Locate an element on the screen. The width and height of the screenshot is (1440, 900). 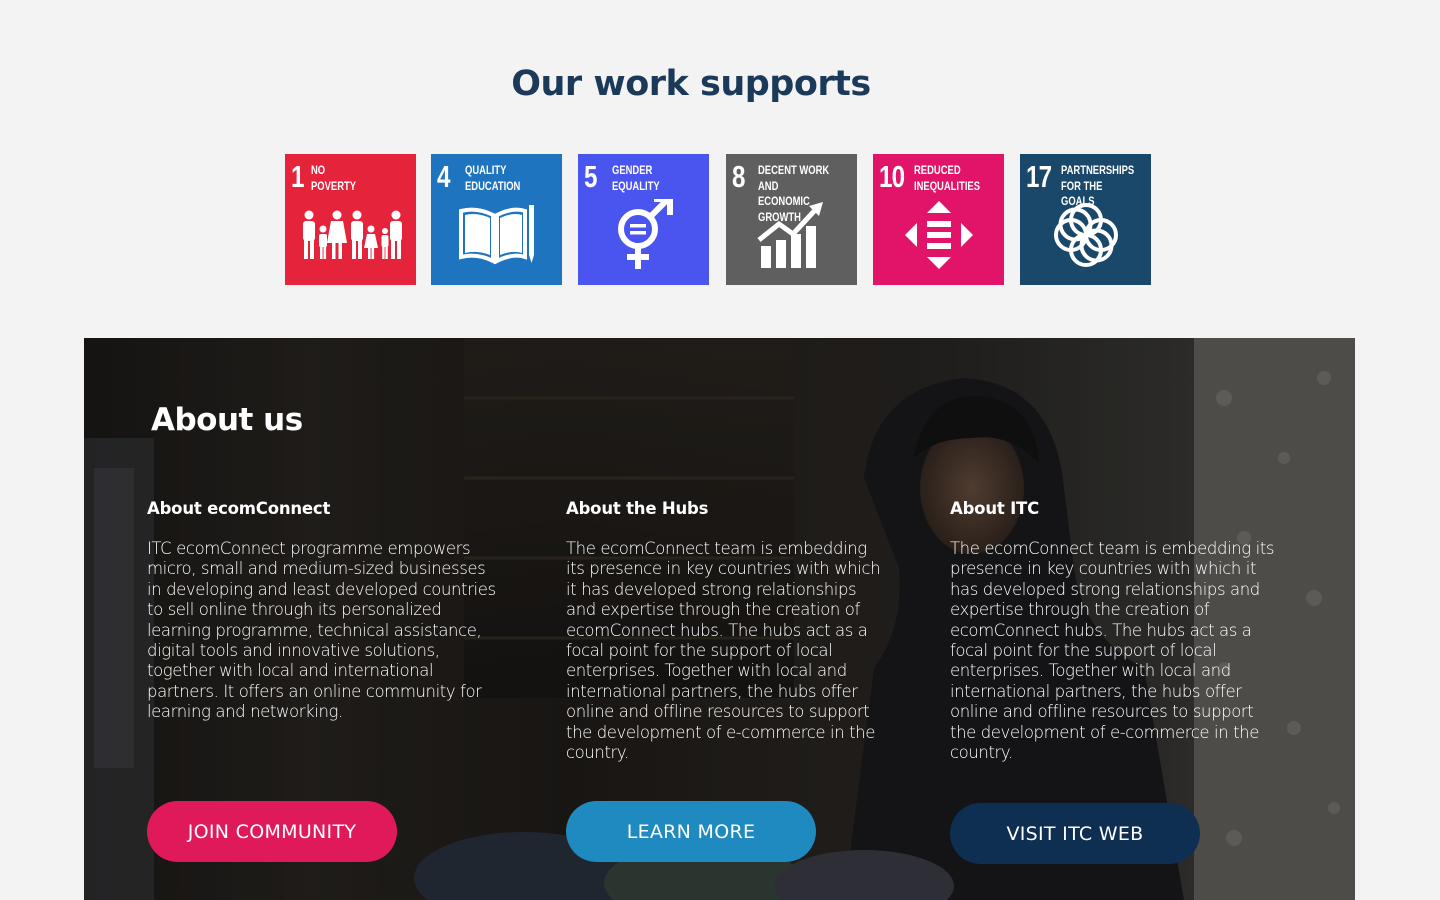
sdg-number: 4 is located at coordinates (443, 176).